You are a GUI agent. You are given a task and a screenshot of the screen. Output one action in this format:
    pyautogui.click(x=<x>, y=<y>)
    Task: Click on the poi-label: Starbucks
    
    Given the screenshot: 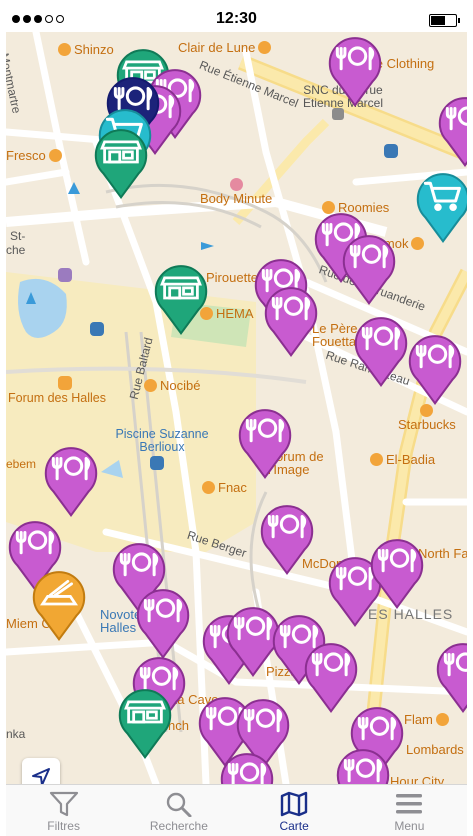 What is the action you would take?
    pyautogui.click(x=427, y=418)
    